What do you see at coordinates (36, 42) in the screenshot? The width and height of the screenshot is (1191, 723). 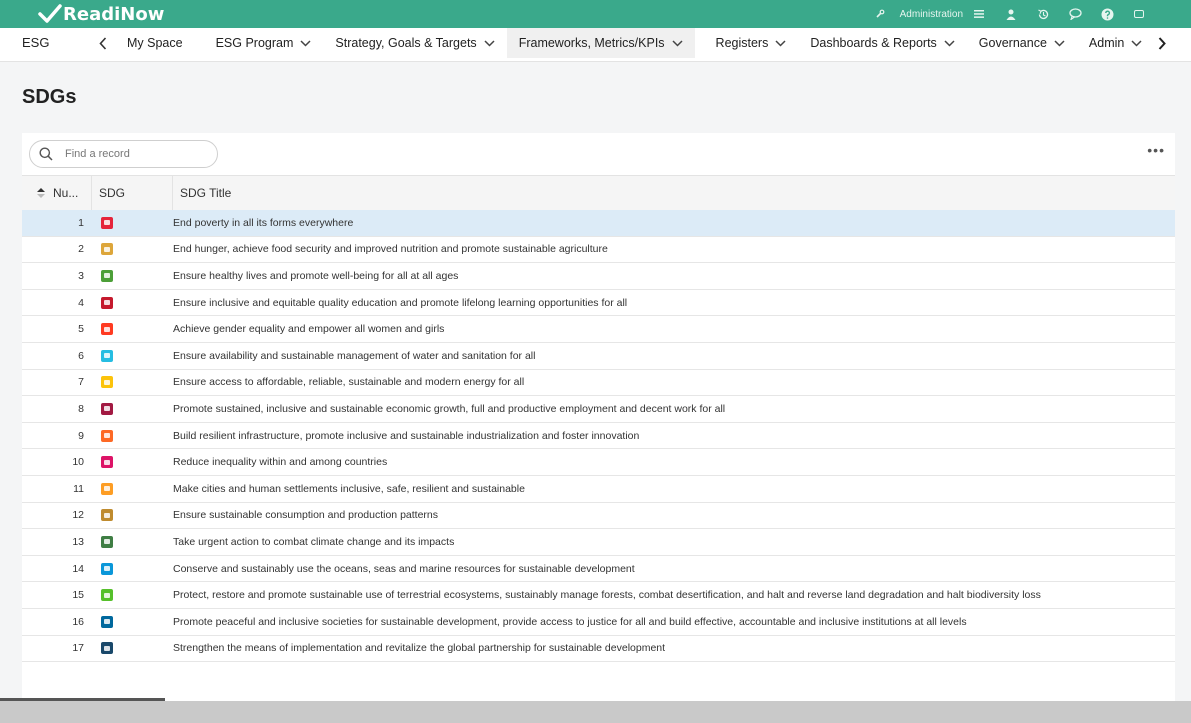 I see `app-name: ESG` at bounding box center [36, 42].